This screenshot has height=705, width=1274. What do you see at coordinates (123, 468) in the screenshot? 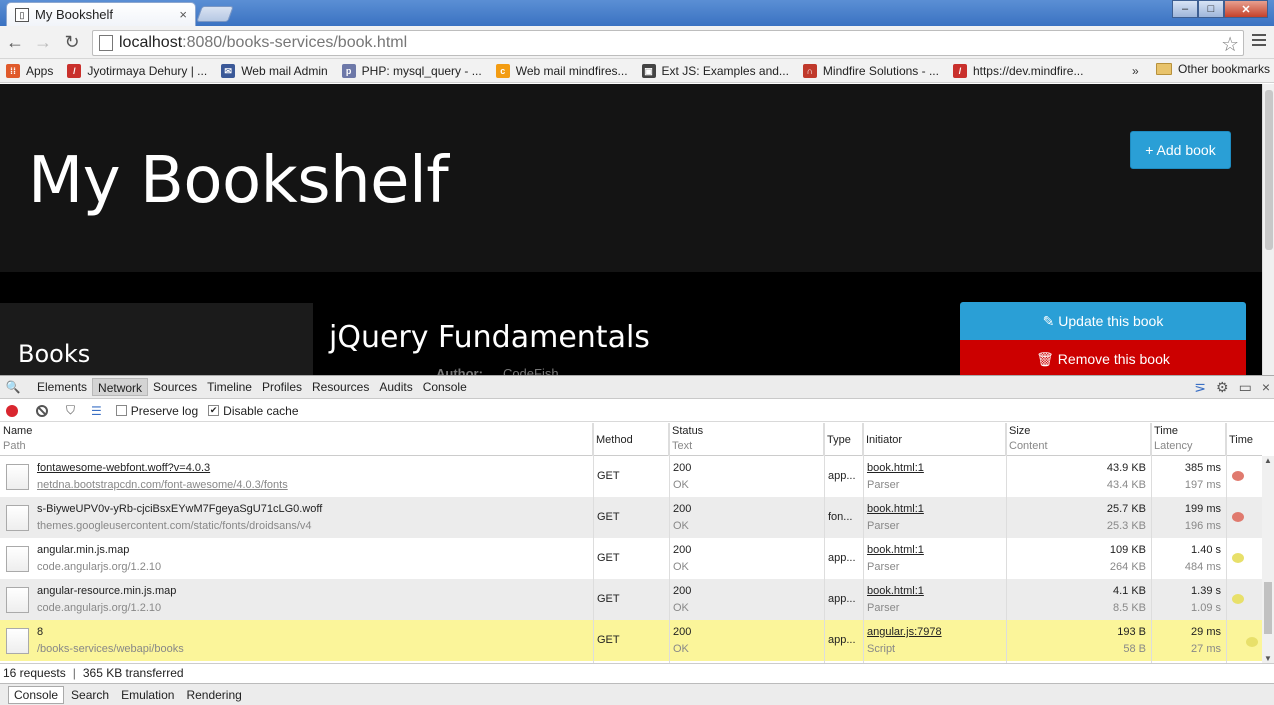
I see `request-name: fontawesome-webfont.woff?v=4.0.3` at bounding box center [123, 468].